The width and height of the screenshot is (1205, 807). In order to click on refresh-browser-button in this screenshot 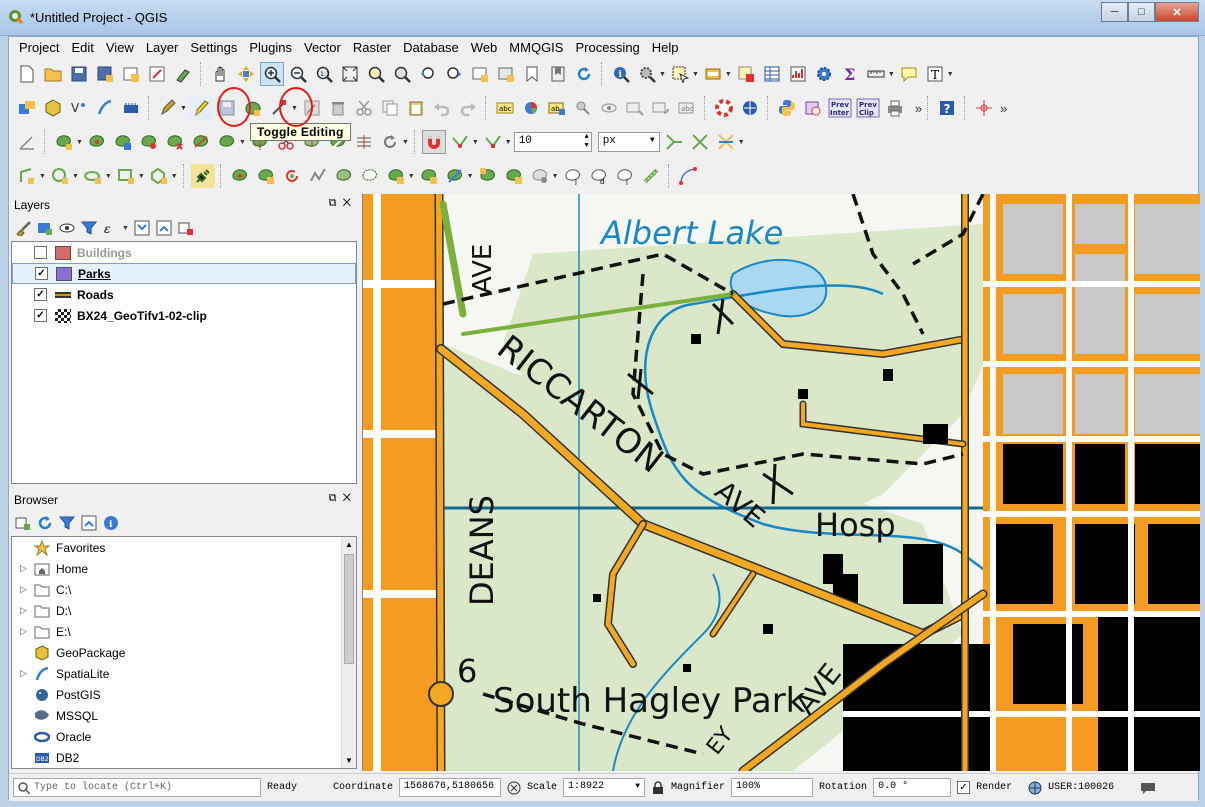, I will do `click(45, 523)`.